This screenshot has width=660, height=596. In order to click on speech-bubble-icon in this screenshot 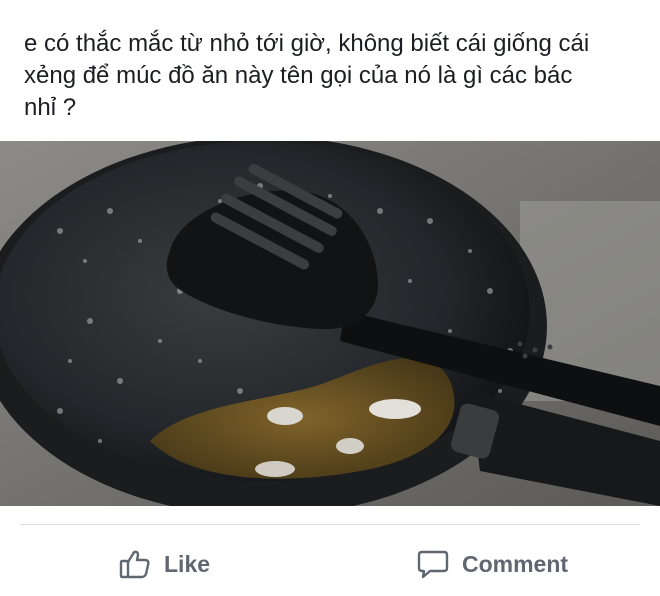, I will do `click(433, 564)`.